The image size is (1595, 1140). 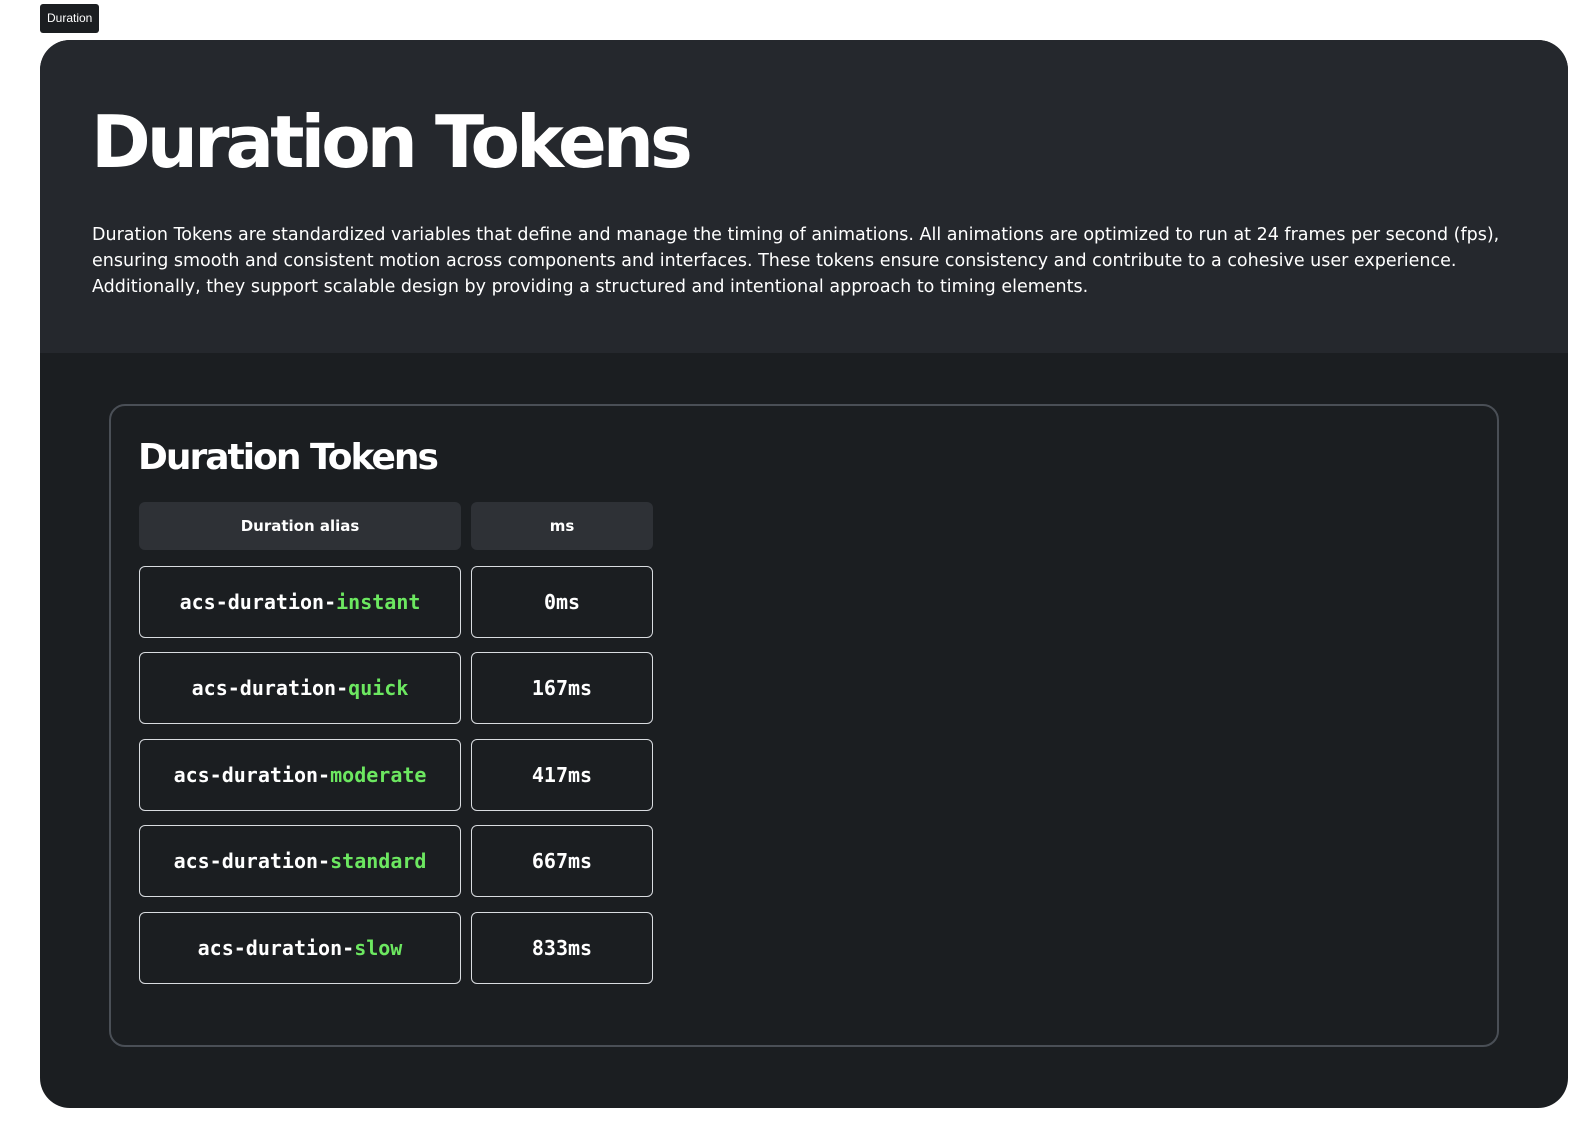 What do you see at coordinates (378, 602) in the screenshot?
I see `token-name: instant` at bounding box center [378, 602].